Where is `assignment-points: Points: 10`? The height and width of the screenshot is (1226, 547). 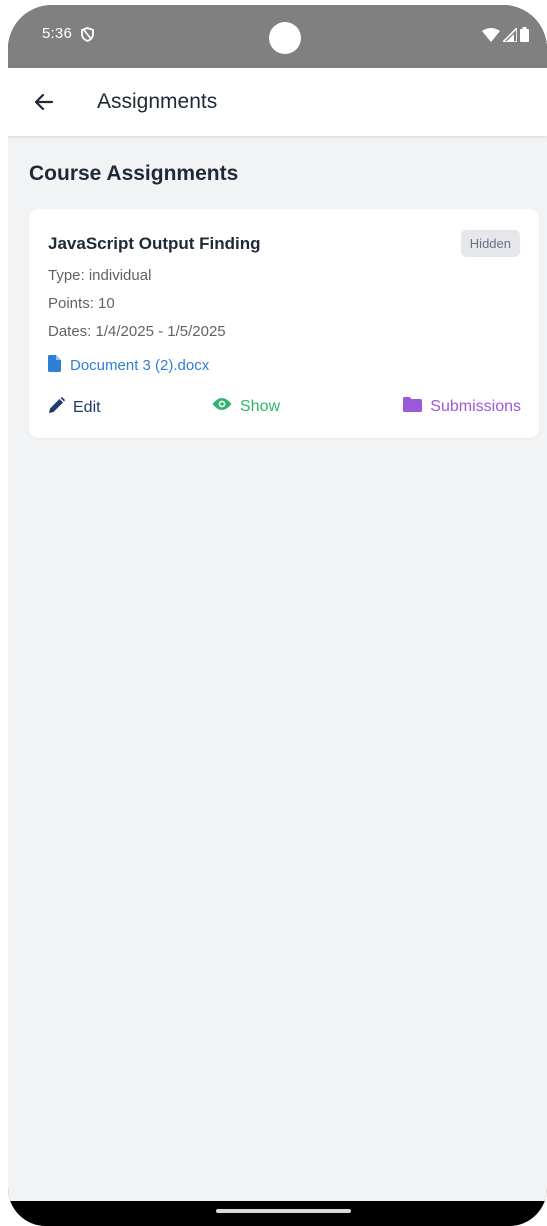 assignment-points: Points: 10 is located at coordinates (81, 303).